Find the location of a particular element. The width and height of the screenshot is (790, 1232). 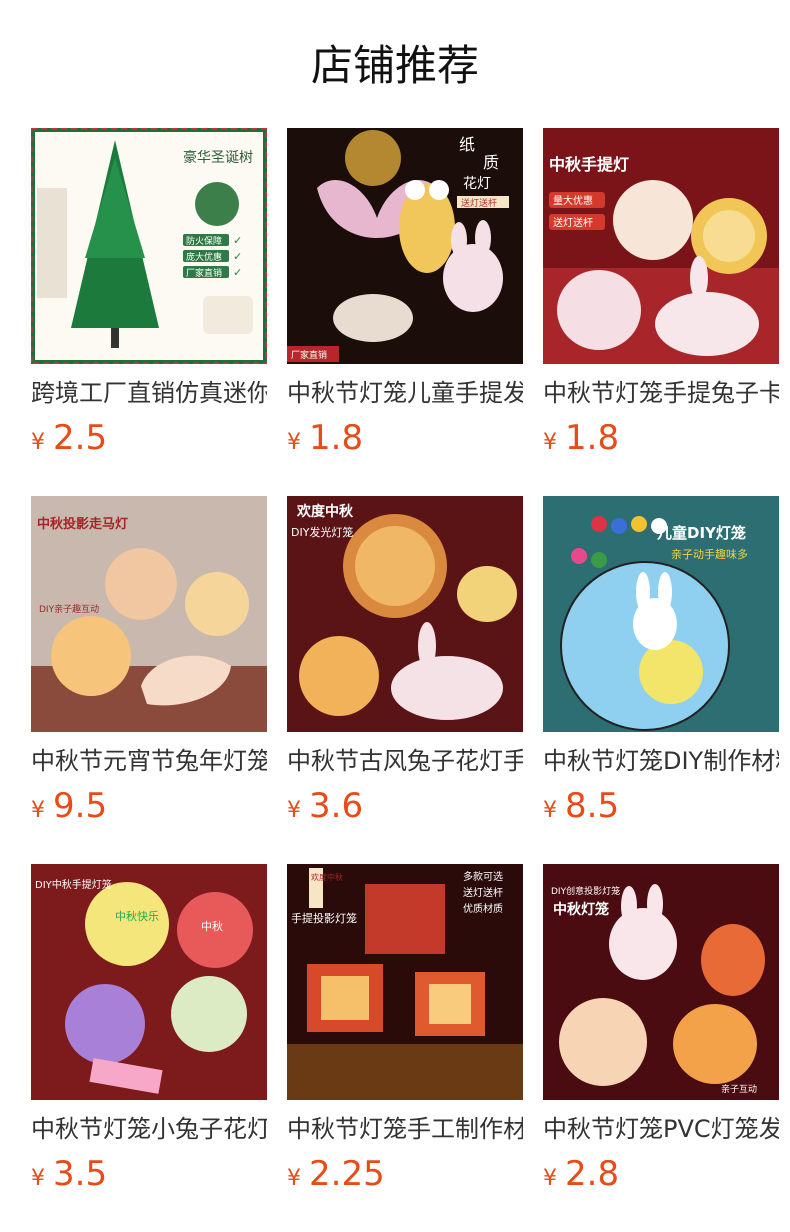

price-value: 2.5 is located at coordinates (80, 438).